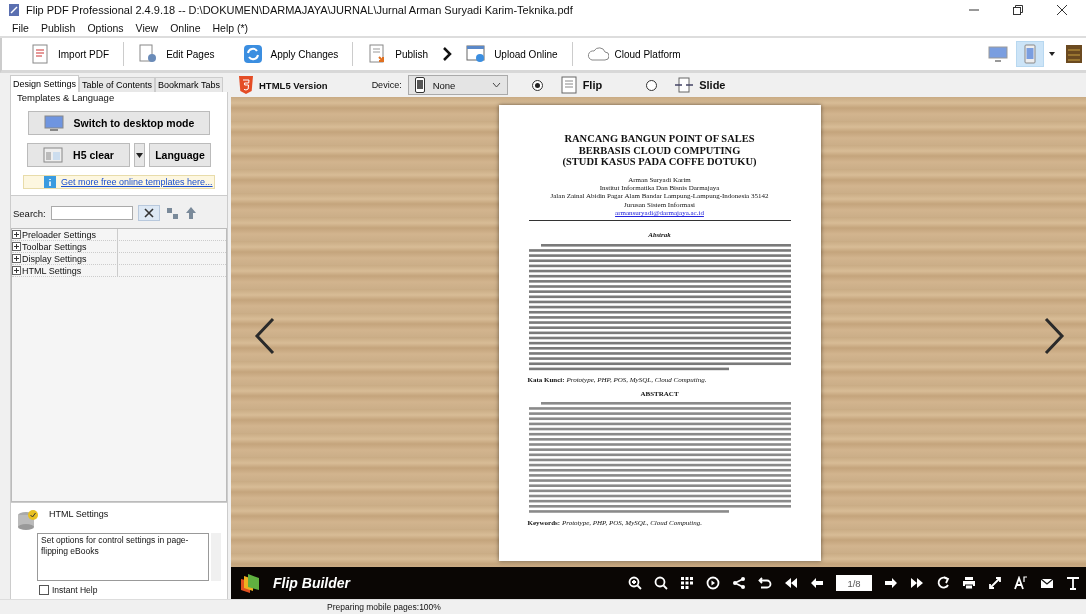 The image size is (1086, 614). I want to click on tree-item: Preloader Settings, so click(65, 234).